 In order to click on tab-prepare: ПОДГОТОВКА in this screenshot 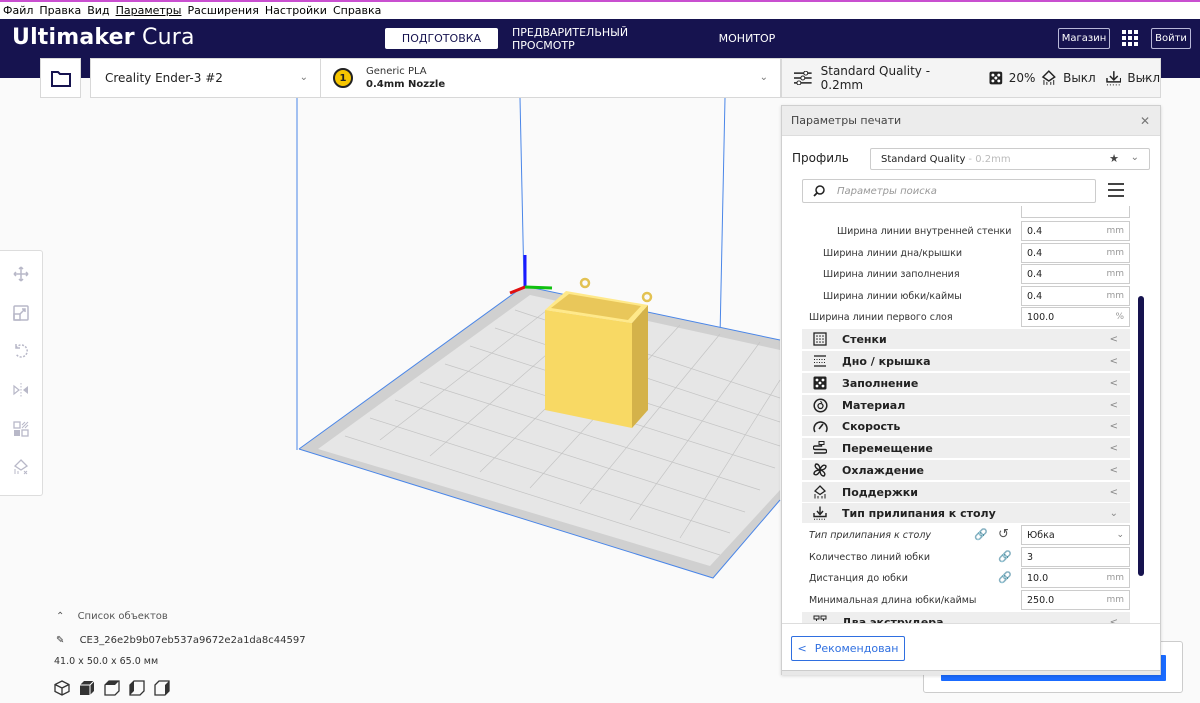, I will do `click(441, 38)`.